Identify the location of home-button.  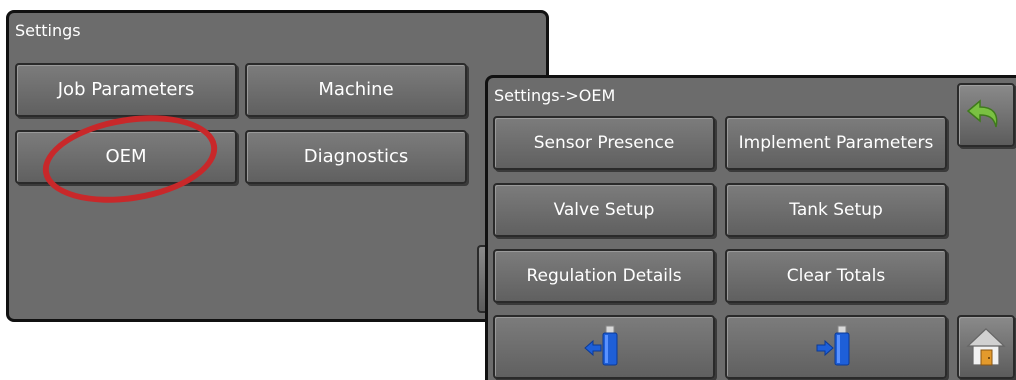
(986, 347).